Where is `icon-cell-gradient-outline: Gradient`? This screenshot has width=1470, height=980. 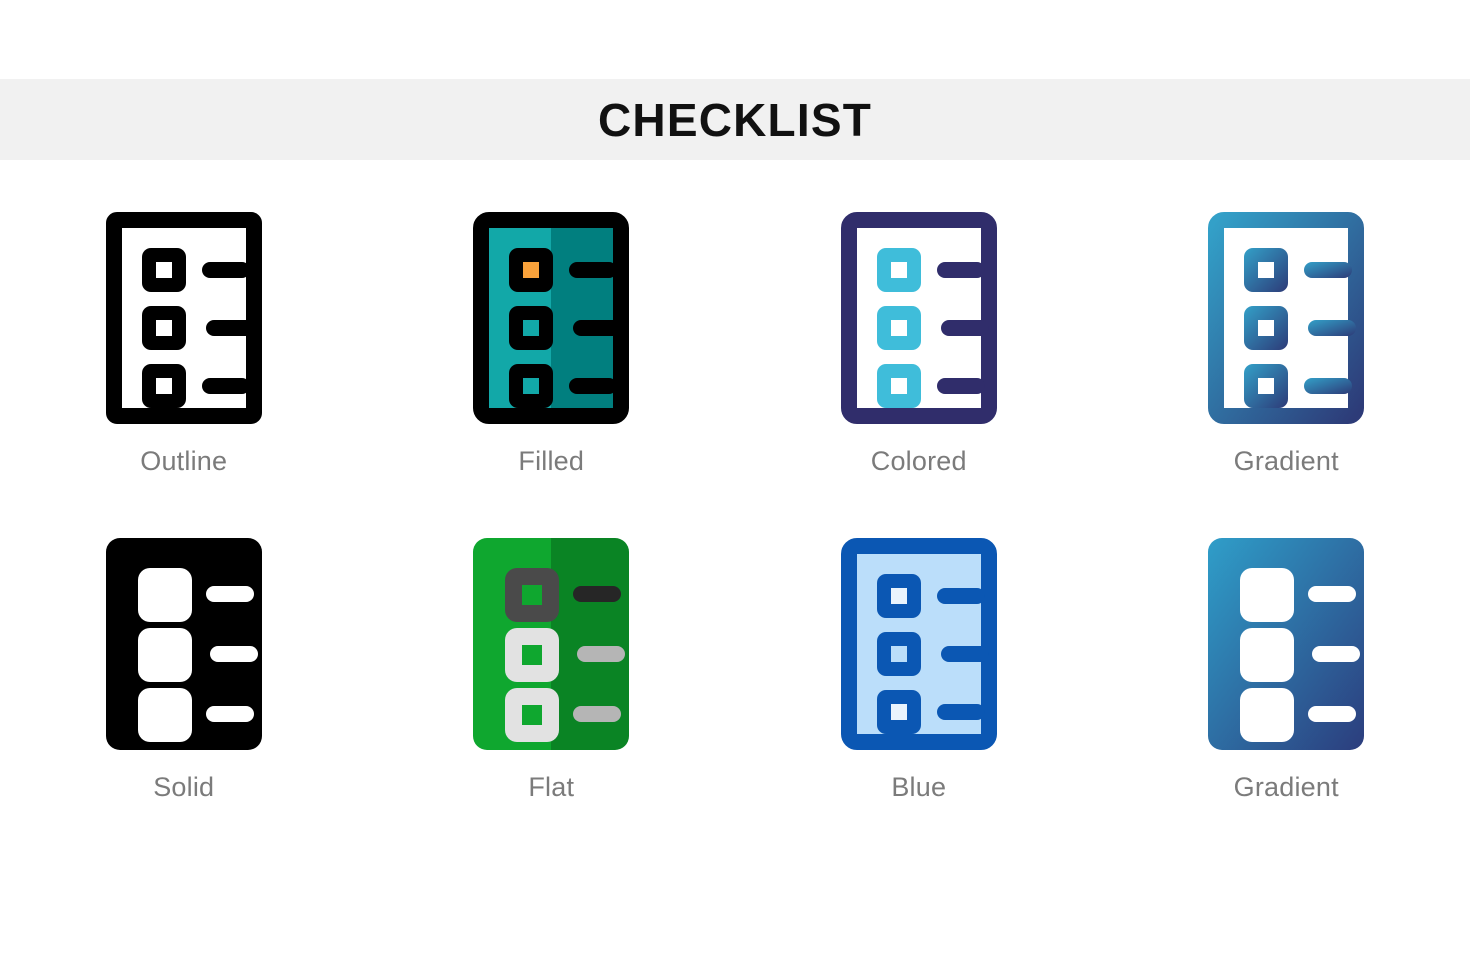 icon-cell-gradient-outline: Gradient is located at coordinates (1286, 363).